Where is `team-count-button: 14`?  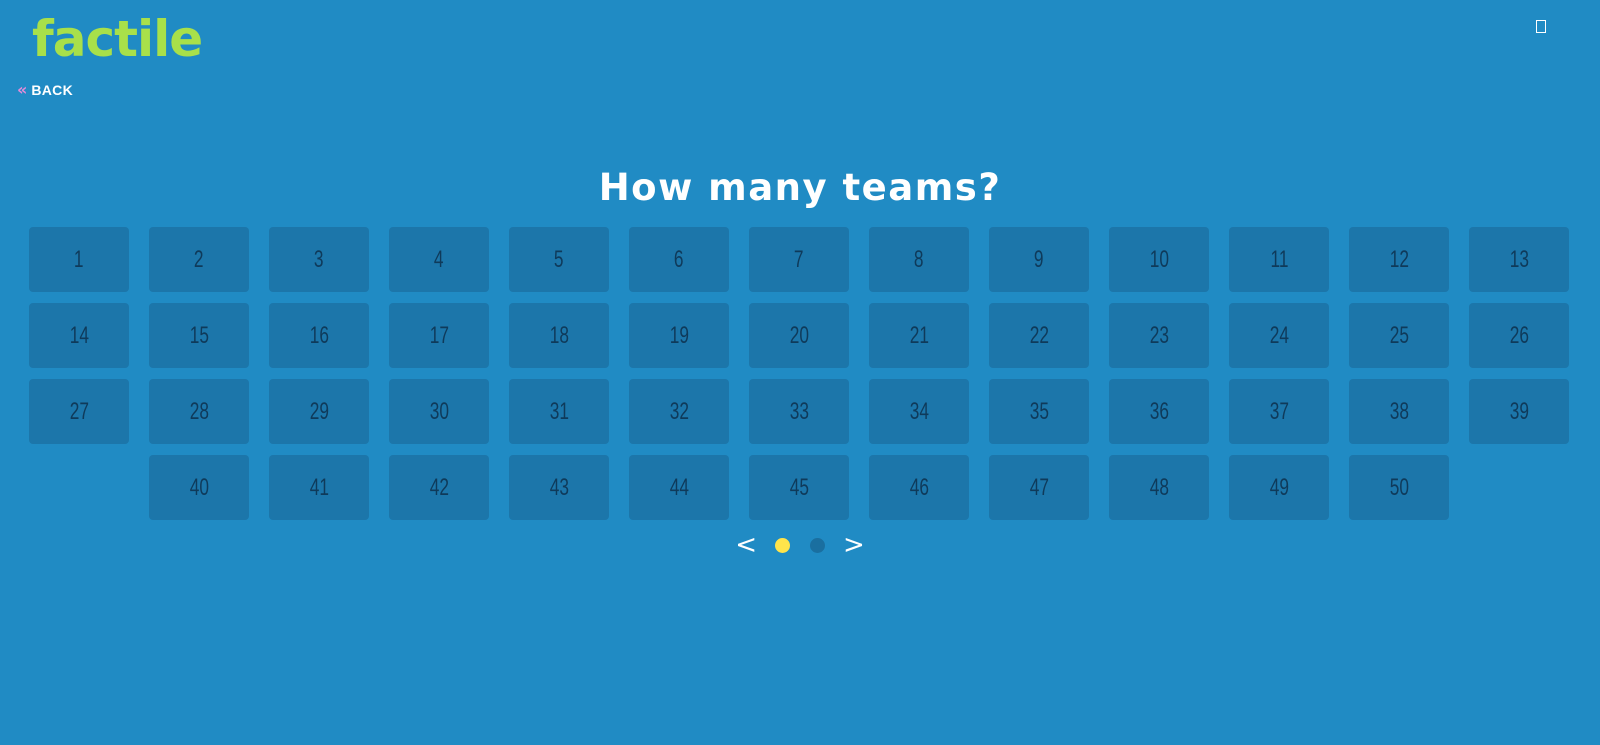
team-count-button: 14 is located at coordinates (79, 335).